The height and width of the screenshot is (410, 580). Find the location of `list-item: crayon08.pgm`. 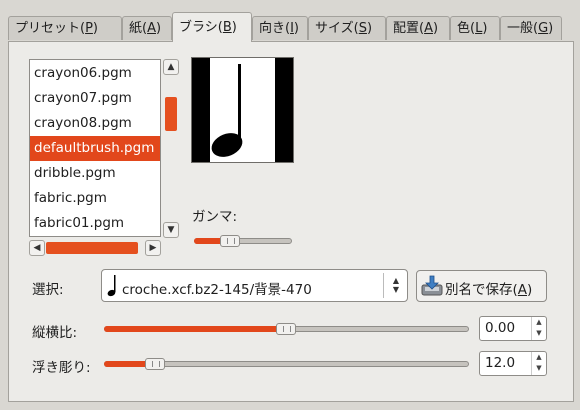

list-item: crayon08.pgm is located at coordinates (95, 123).